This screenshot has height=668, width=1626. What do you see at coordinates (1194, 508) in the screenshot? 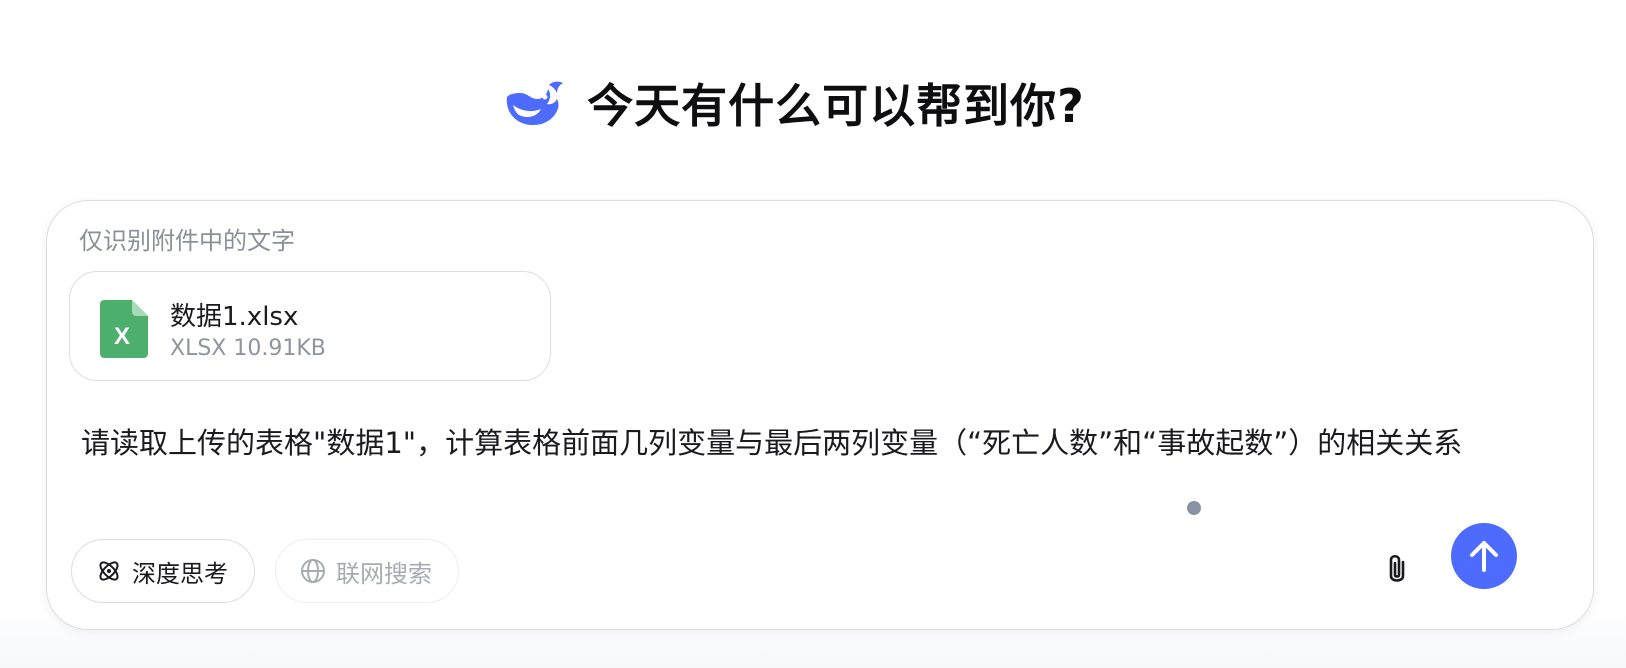
I see `mouse-cursor-indicator` at bounding box center [1194, 508].